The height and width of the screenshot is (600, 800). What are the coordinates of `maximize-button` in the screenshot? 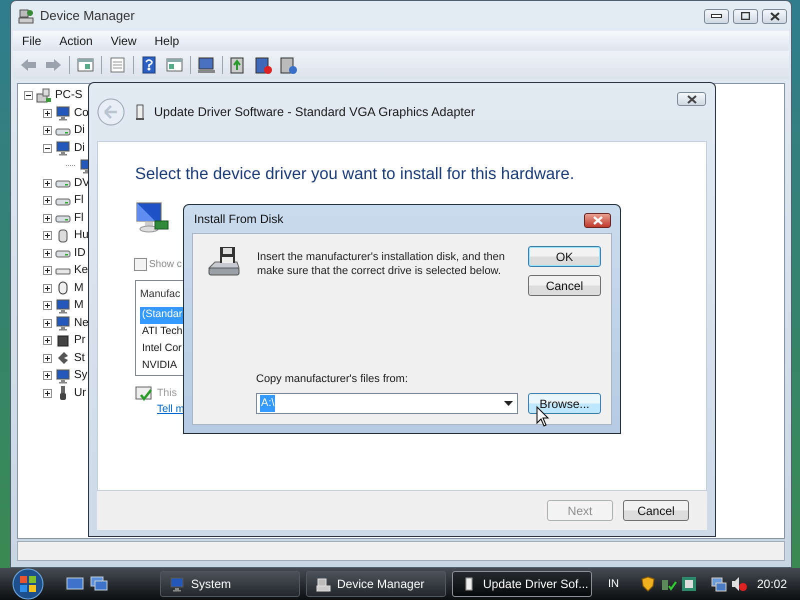 It's located at (745, 16).